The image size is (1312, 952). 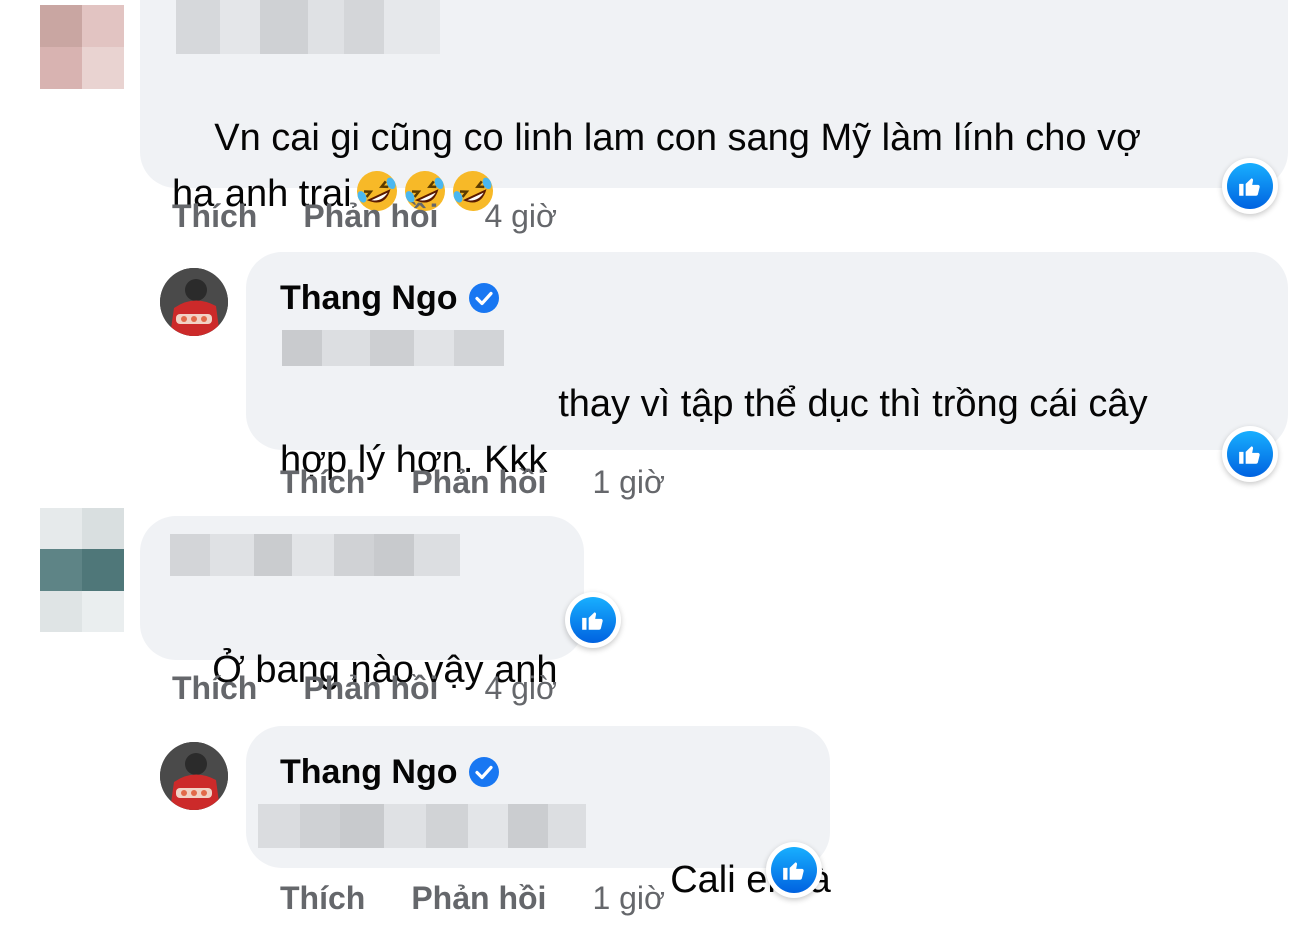 What do you see at coordinates (853, 404) in the screenshot?
I see `comment-text-line: thay vì tập thể dục thì trồng cái cây` at bounding box center [853, 404].